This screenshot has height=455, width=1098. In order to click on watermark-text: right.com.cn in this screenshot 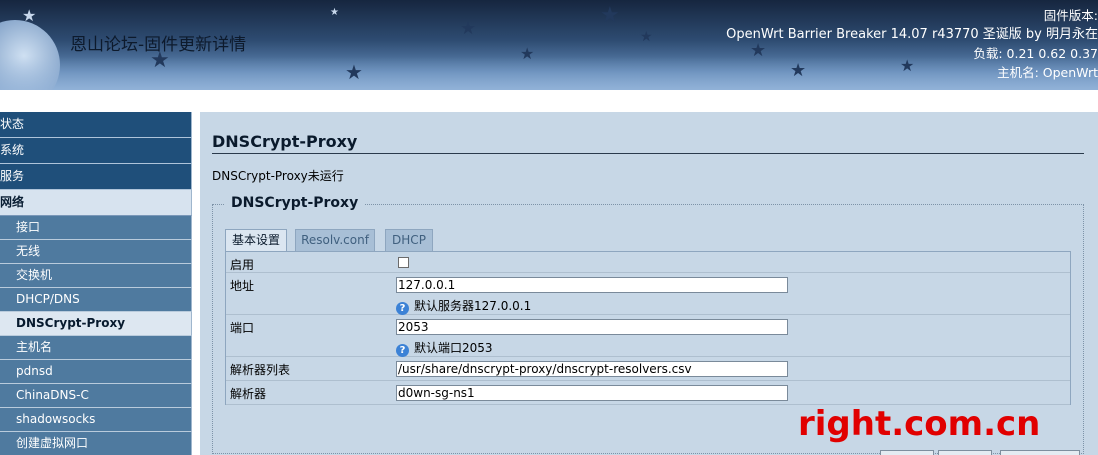, I will do `click(919, 424)`.